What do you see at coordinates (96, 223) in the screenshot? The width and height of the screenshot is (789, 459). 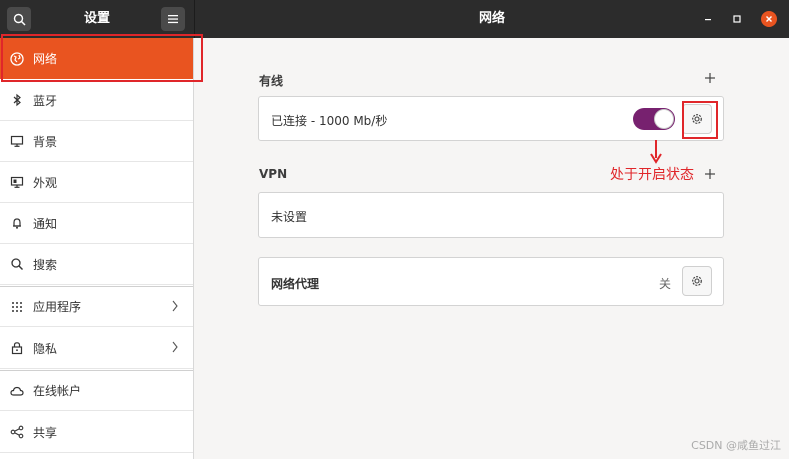 I see `sidebar-item-notifications: 通知` at bounding box center [96, 223].